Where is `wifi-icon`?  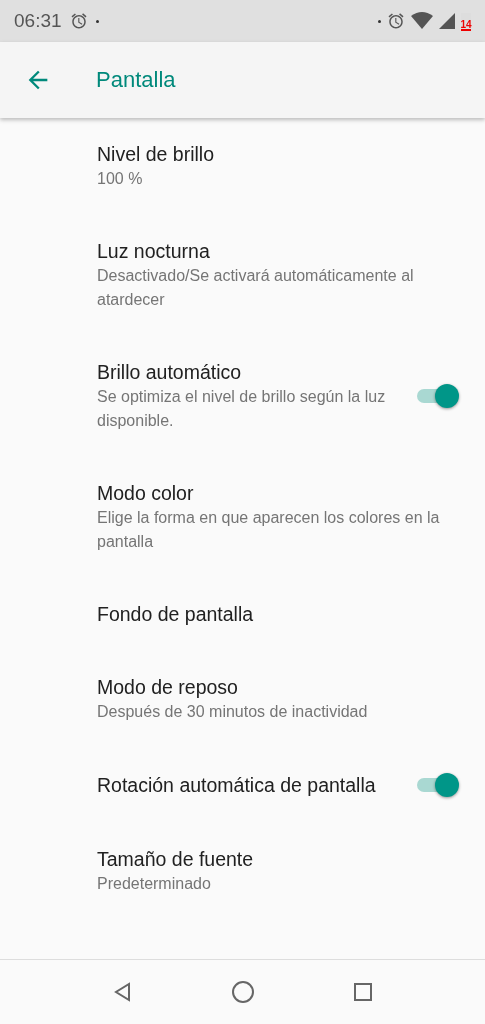
wifi-icon is located at coordinates (422, 21).